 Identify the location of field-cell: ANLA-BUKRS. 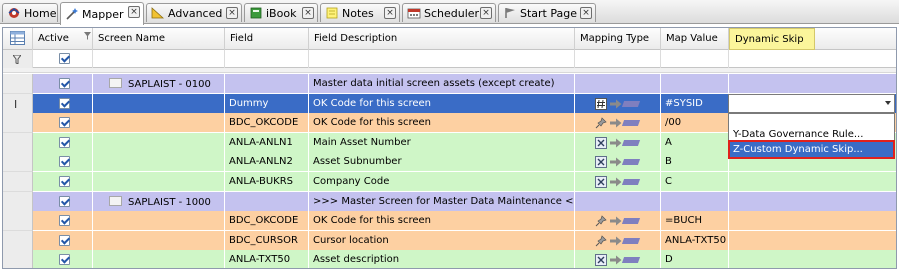
(267, 182).